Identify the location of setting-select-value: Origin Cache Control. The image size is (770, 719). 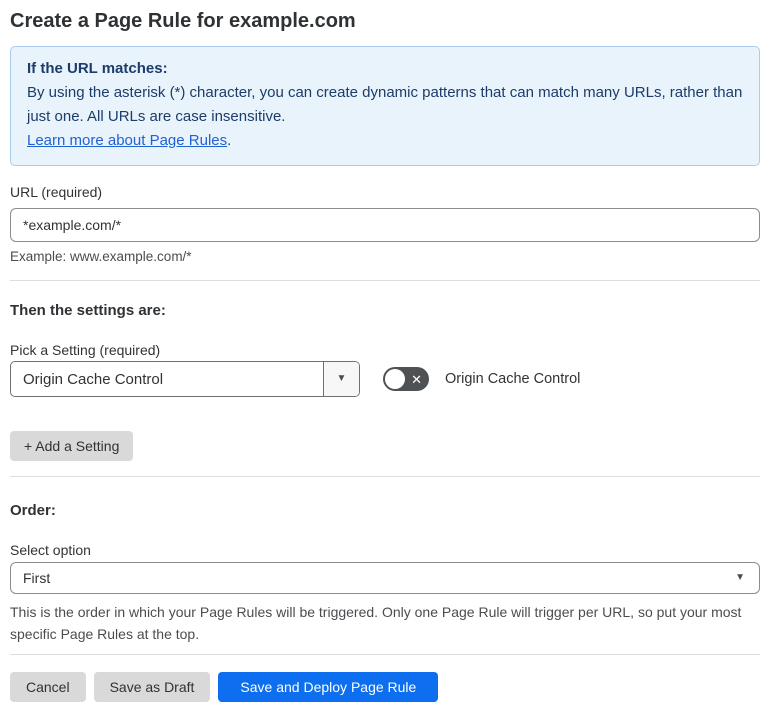
(93, 379).